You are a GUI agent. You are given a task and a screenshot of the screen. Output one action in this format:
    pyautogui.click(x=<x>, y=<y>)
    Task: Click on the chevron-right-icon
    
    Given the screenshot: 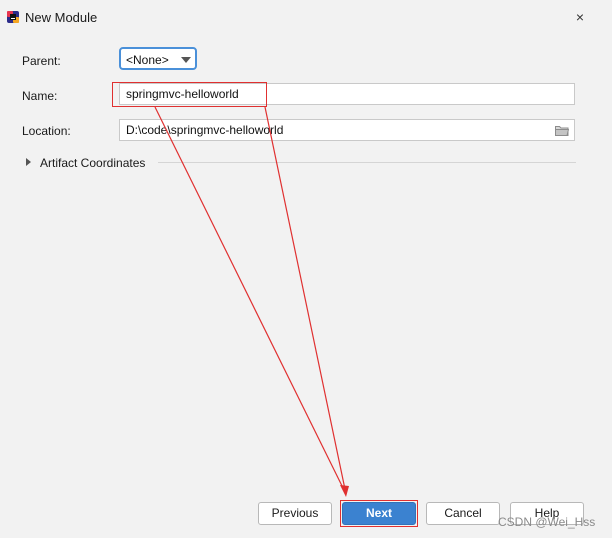 What is the action you would take?
    pyautogui.click(x=28, y=162)
    